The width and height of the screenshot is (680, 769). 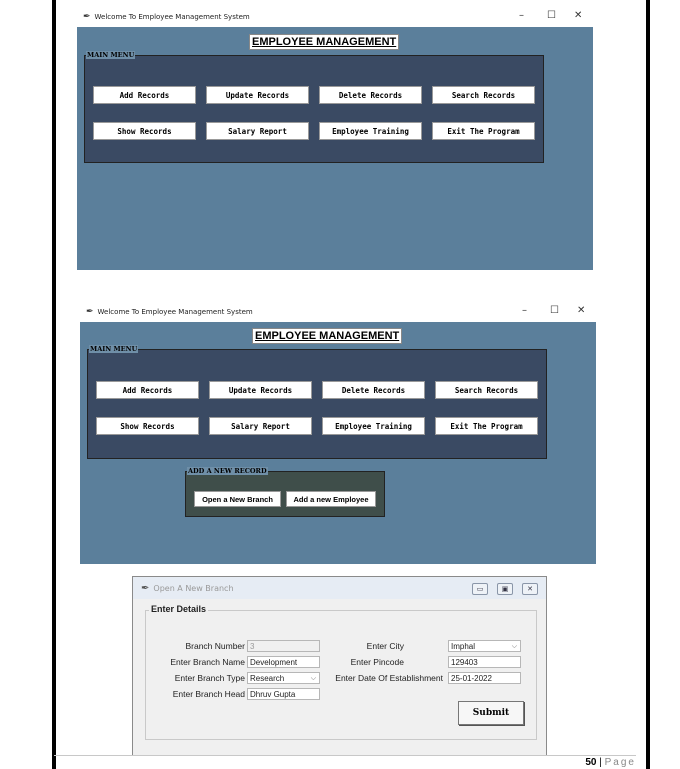 I want to click on branch-type-value: Research, so click(x=267, y=678).